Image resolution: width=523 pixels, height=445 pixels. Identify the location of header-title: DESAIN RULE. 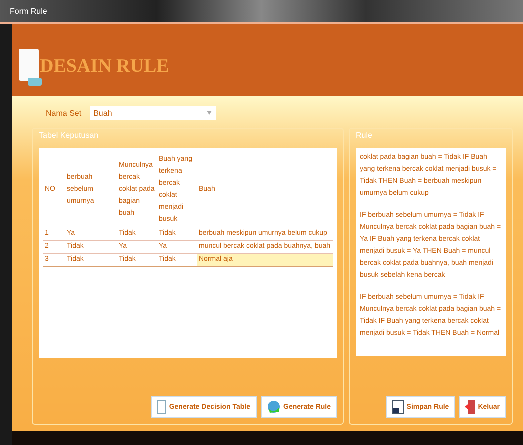
(105, 67).